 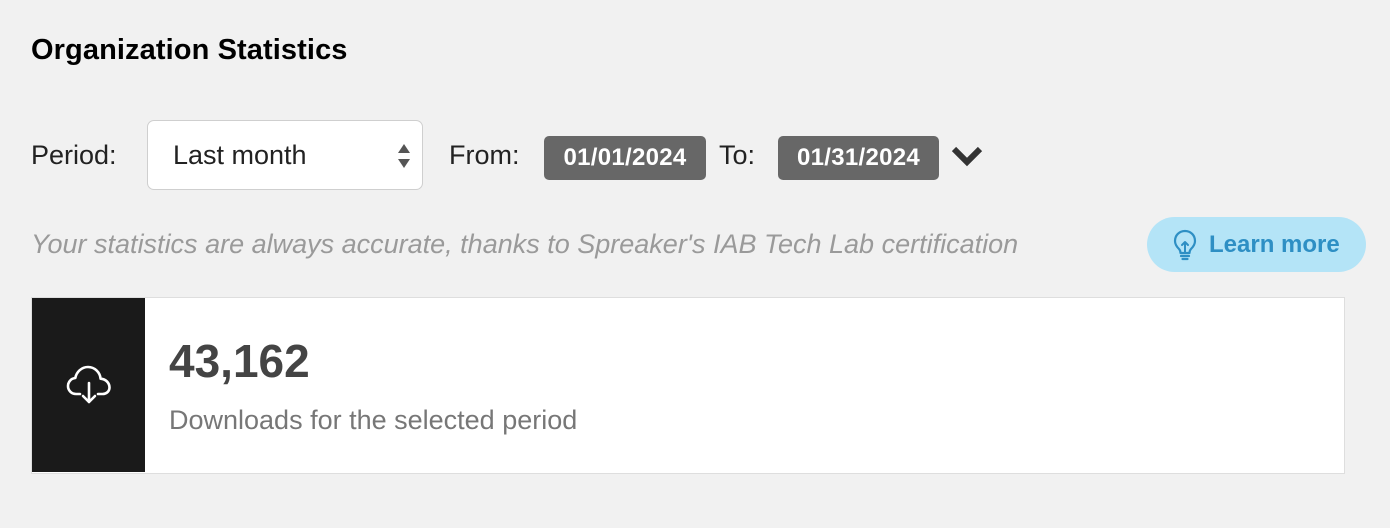 What do you see at coordinates (239, 361) in the screenshot?
I see `downloads-count: 43,162` at bounding box center [239, 361].